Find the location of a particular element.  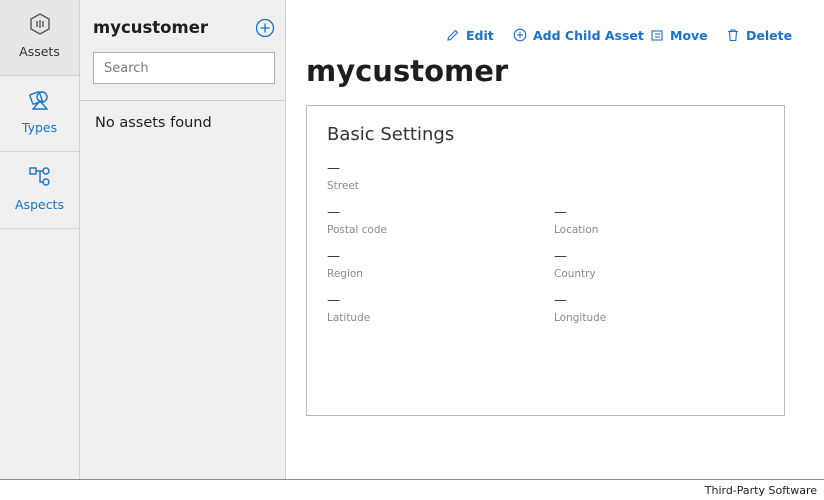

country-value: — is located at coordinates (560, 256).